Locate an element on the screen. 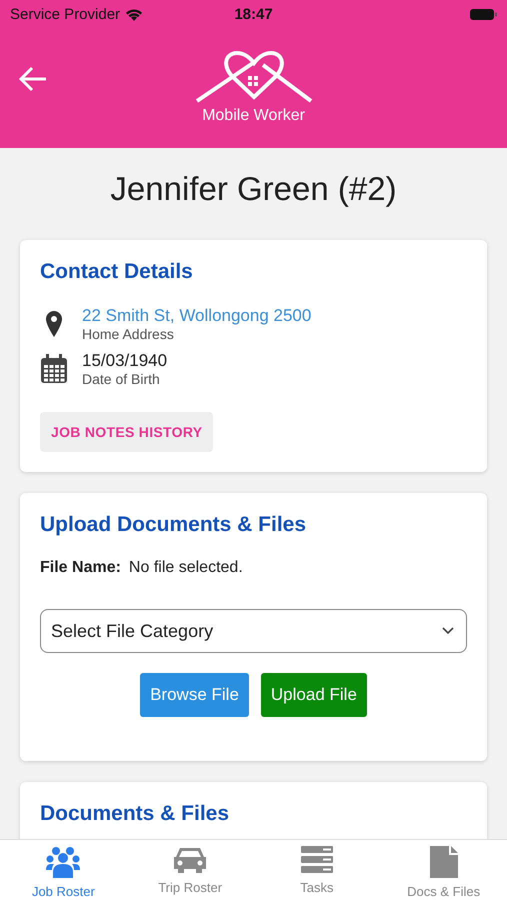 The image size is (507, 900). birth-date: 15/03/1940 is located at coordinates (125, 361).